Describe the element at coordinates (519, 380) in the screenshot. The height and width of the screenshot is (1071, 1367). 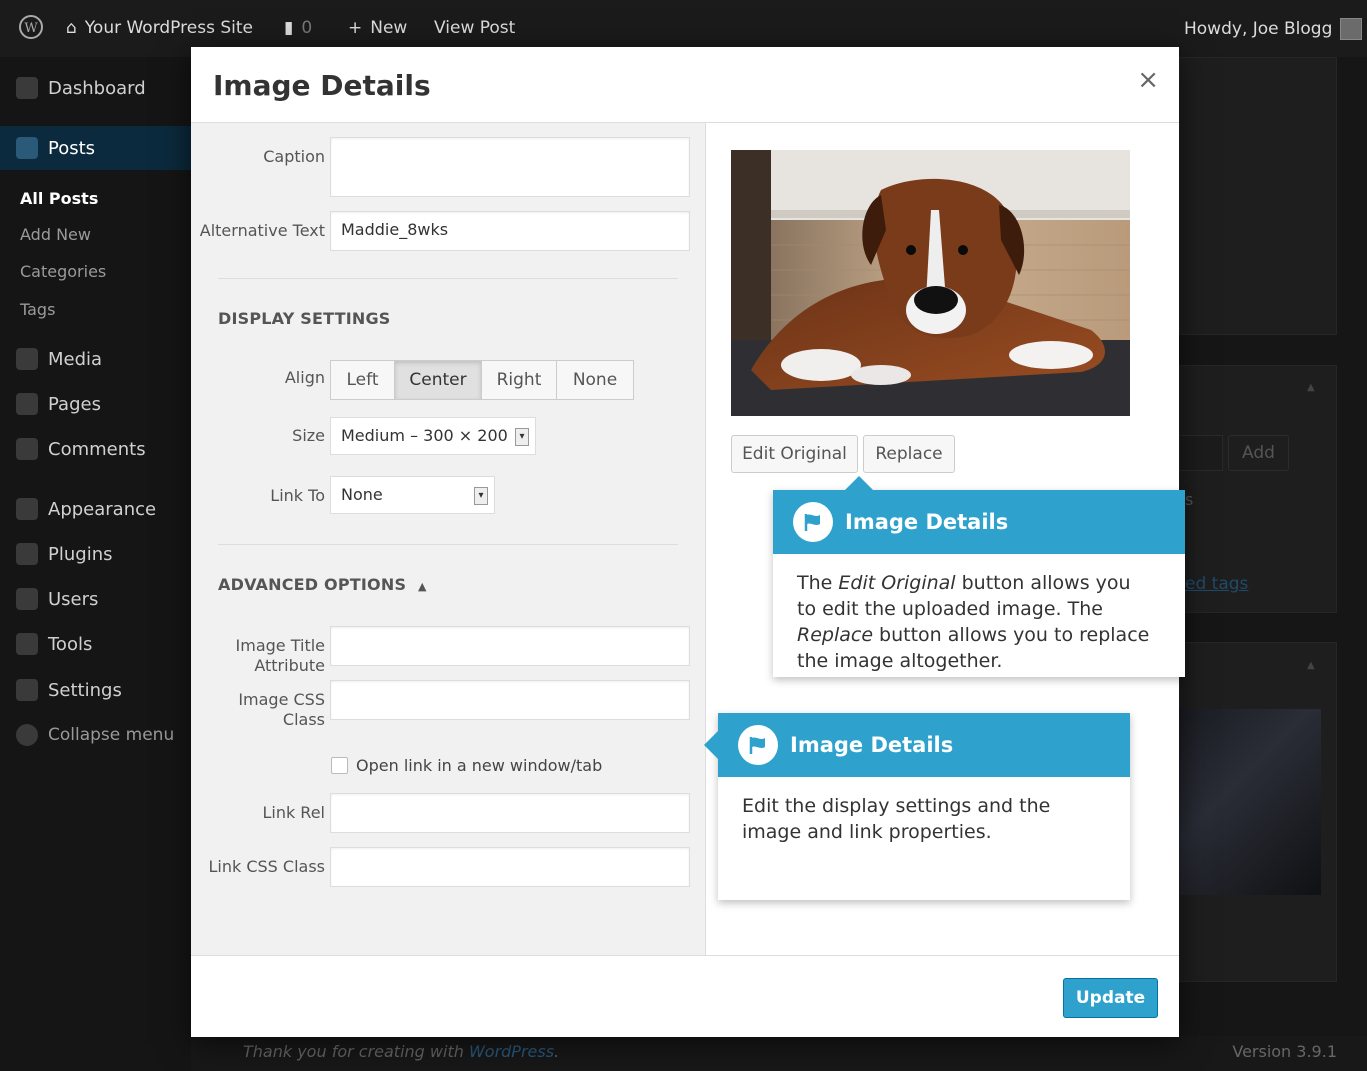
I see `align-right-button: Right` at that location.